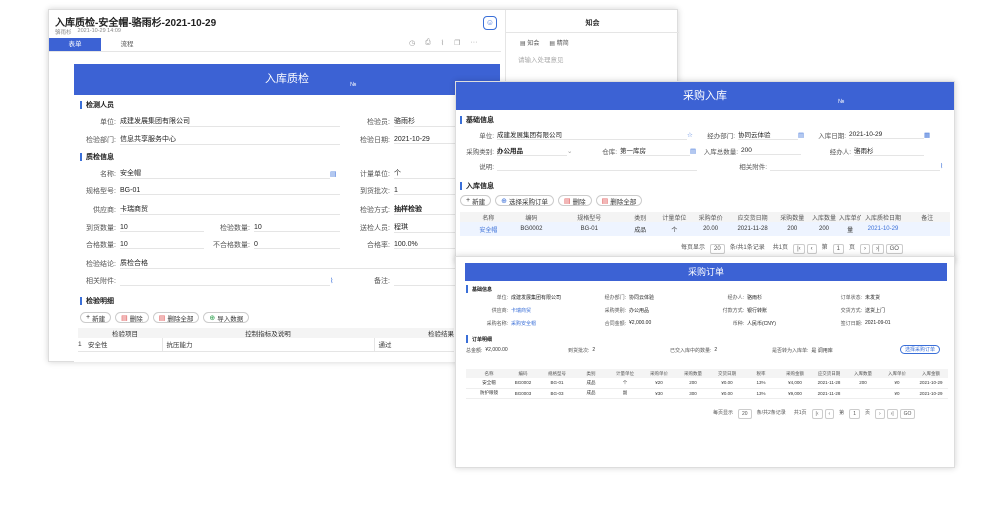 This screenshot has width=1000, height=529. What do you see at coordinates (297, 228) in the screenshot?
I see `checked-qty-field: 10` at bounding box center [297, 228].